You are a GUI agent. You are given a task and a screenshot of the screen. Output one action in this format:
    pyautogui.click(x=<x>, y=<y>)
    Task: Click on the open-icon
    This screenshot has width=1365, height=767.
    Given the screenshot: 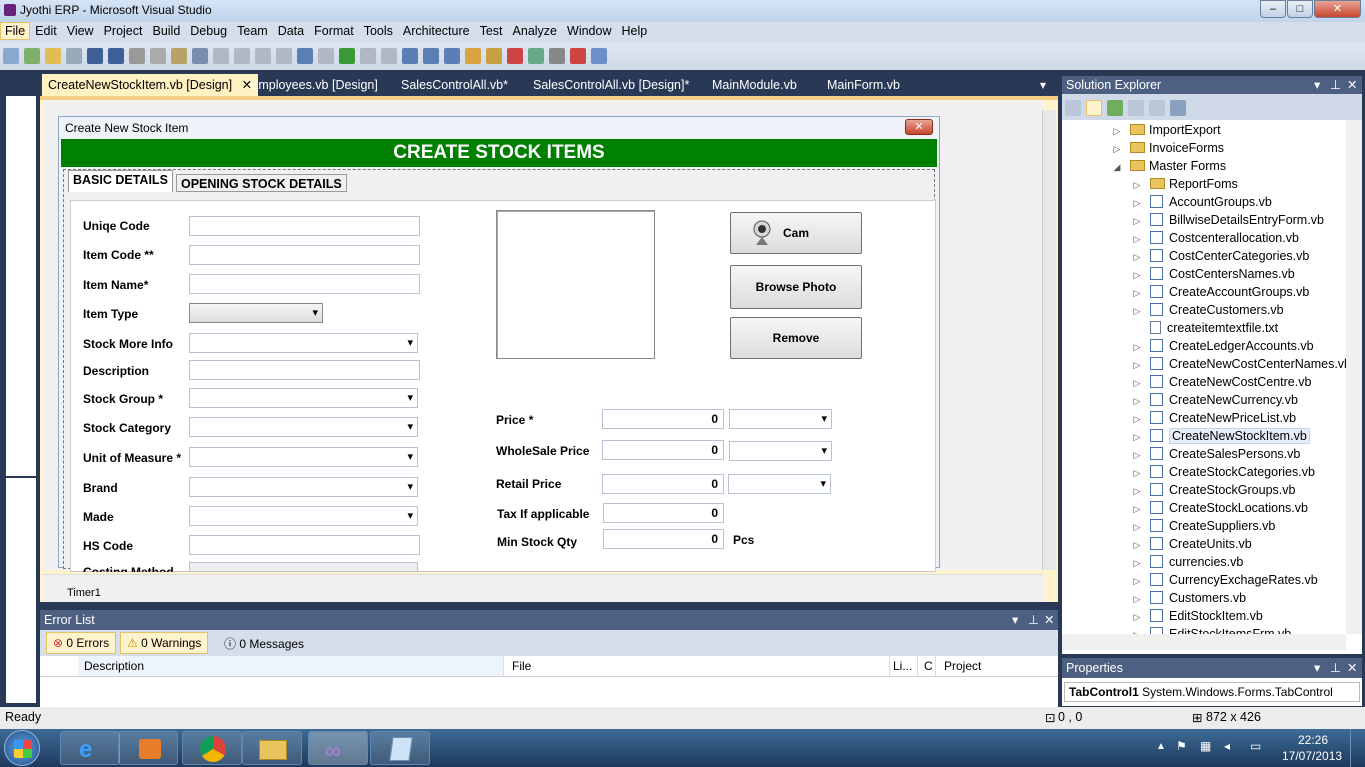 What is the action you would take?
    pyautogui.click(x=53, y=56)
    